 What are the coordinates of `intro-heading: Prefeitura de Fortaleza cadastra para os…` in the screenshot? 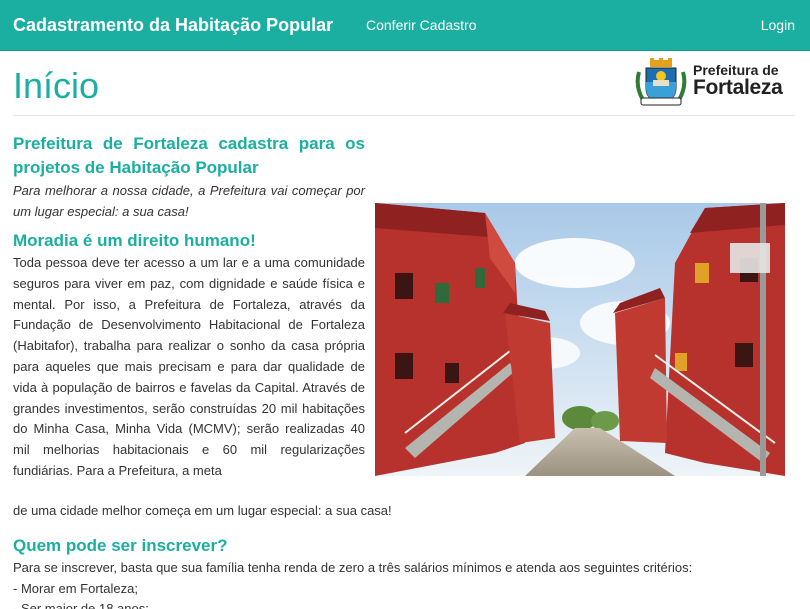 It's located at (189, 155).